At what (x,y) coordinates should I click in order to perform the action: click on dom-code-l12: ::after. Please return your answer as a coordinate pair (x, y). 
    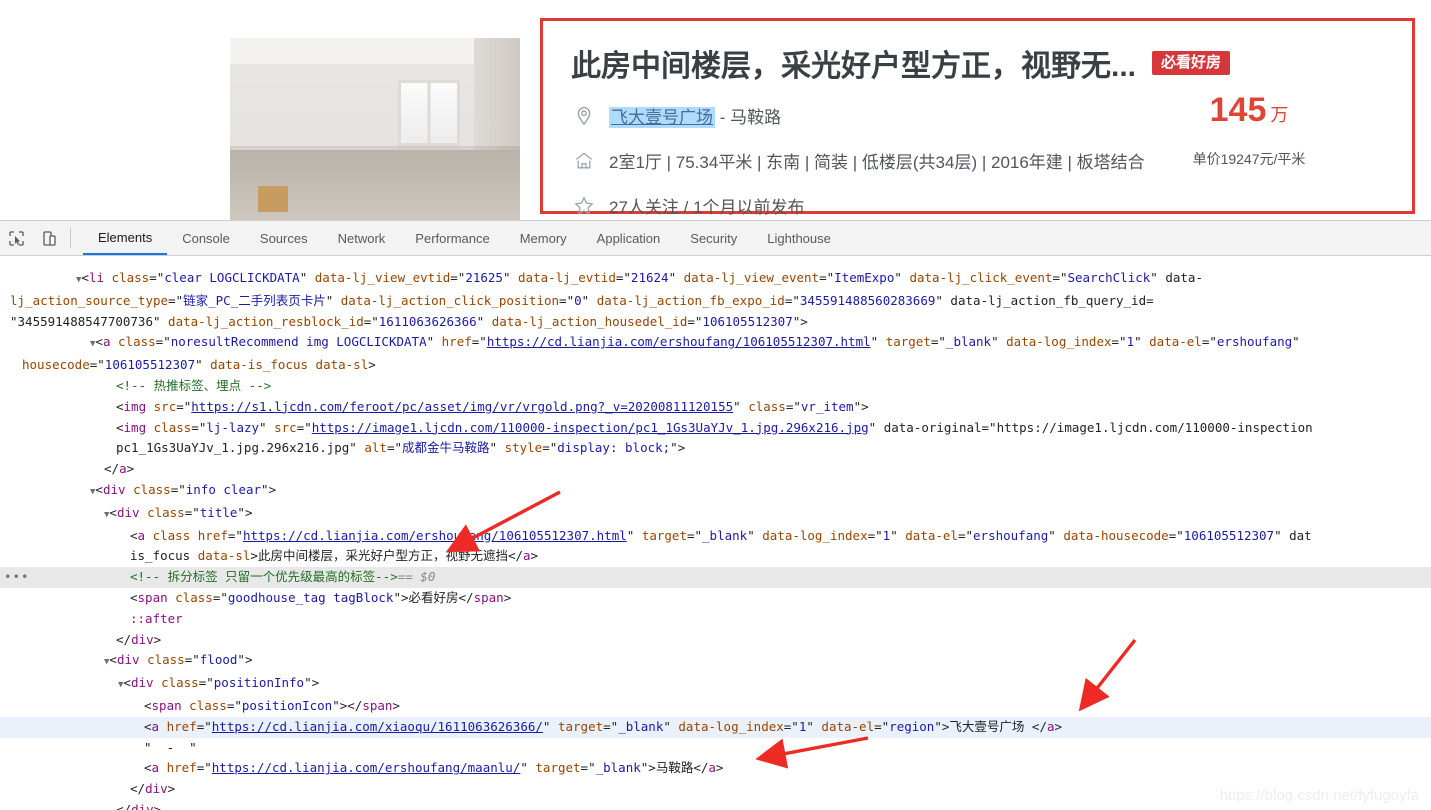
    Looking at the image, I should click on (156, 618).